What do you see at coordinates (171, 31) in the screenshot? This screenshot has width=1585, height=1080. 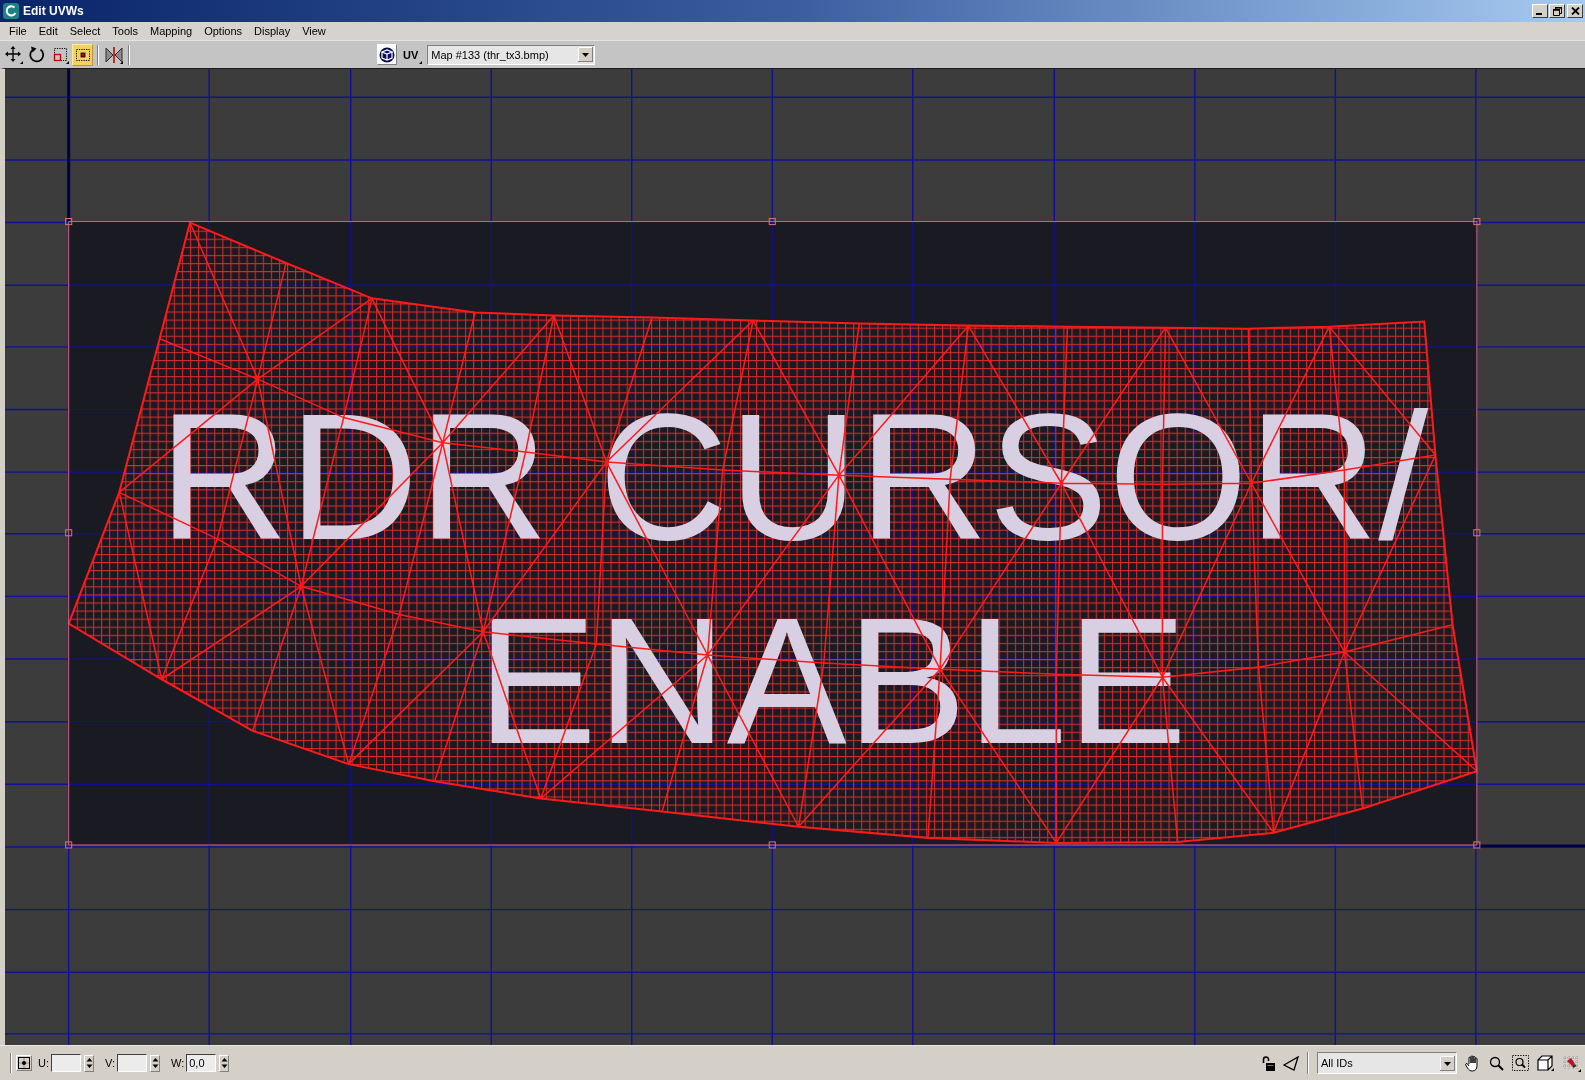 I see `menu-item: Mapping` at bounding box center [171, 31].